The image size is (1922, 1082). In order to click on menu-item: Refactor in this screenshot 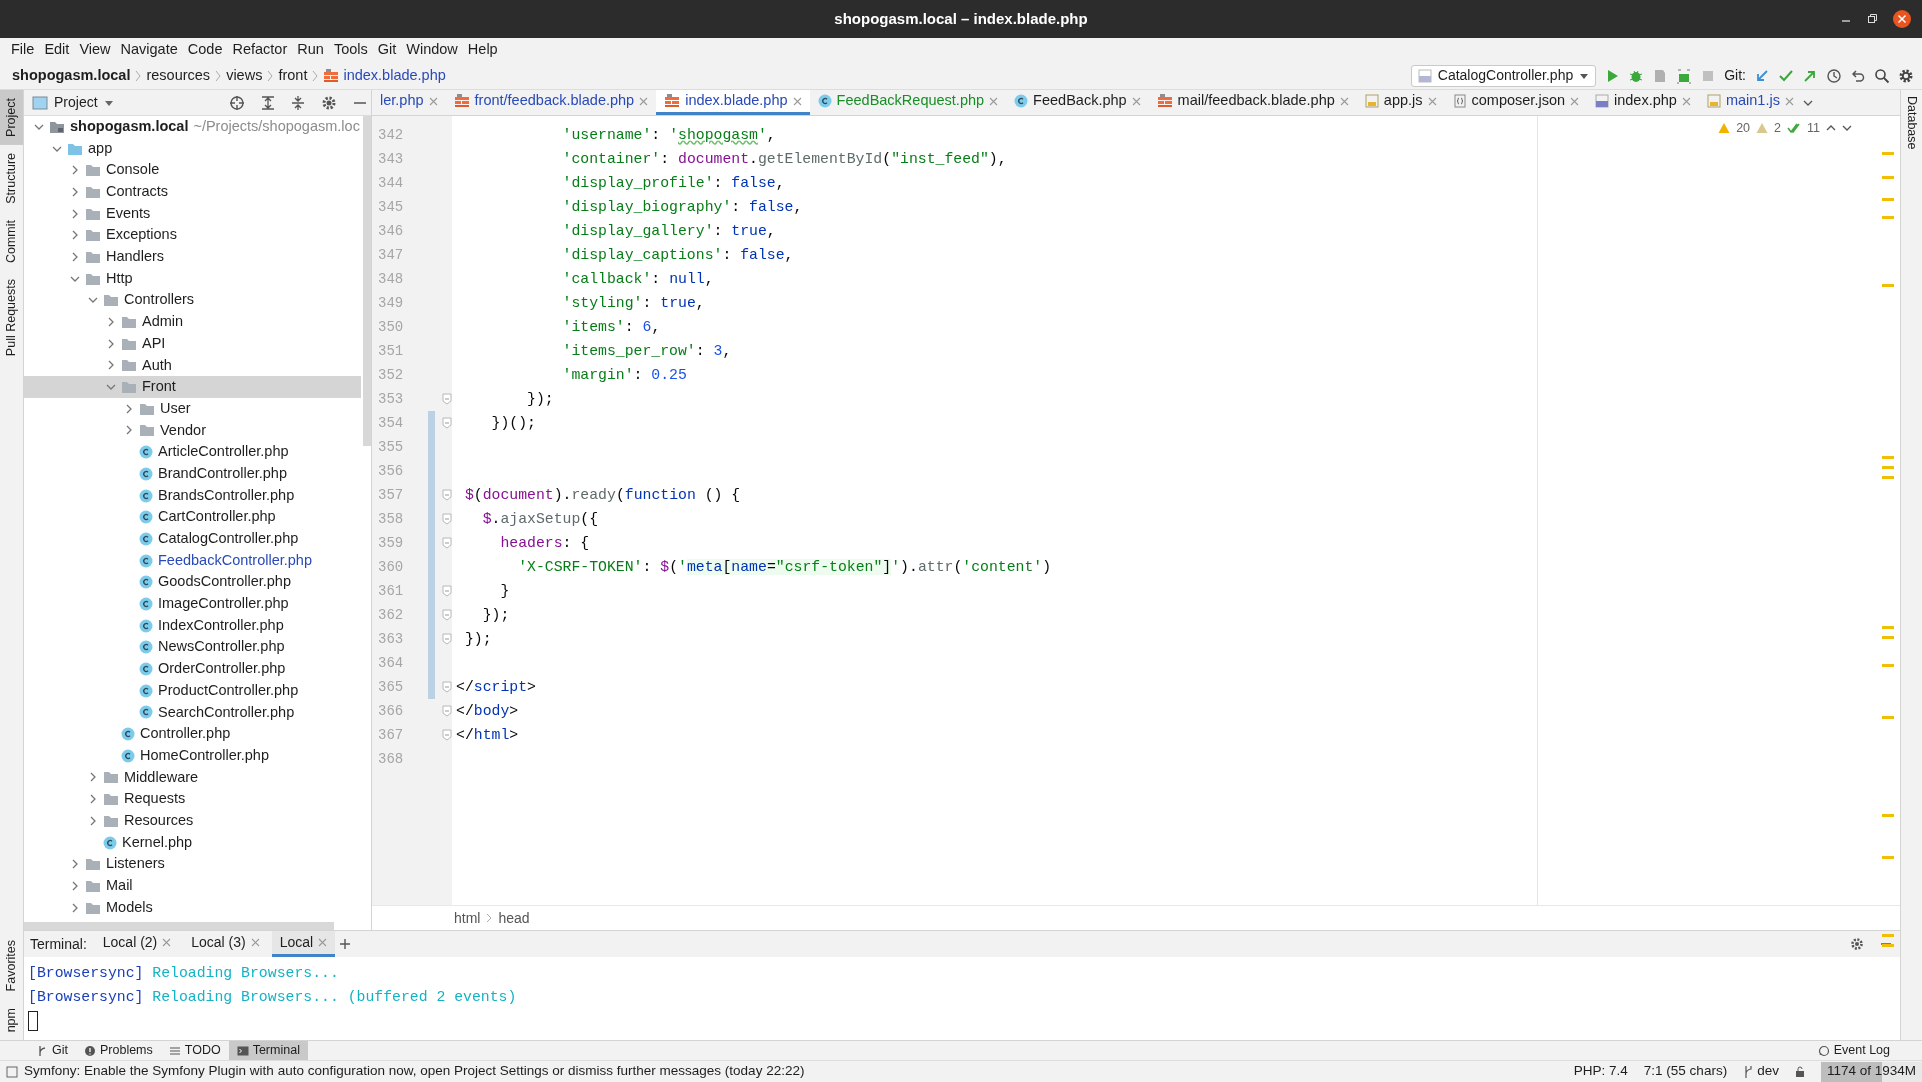, I will do `click(260, 50)`.